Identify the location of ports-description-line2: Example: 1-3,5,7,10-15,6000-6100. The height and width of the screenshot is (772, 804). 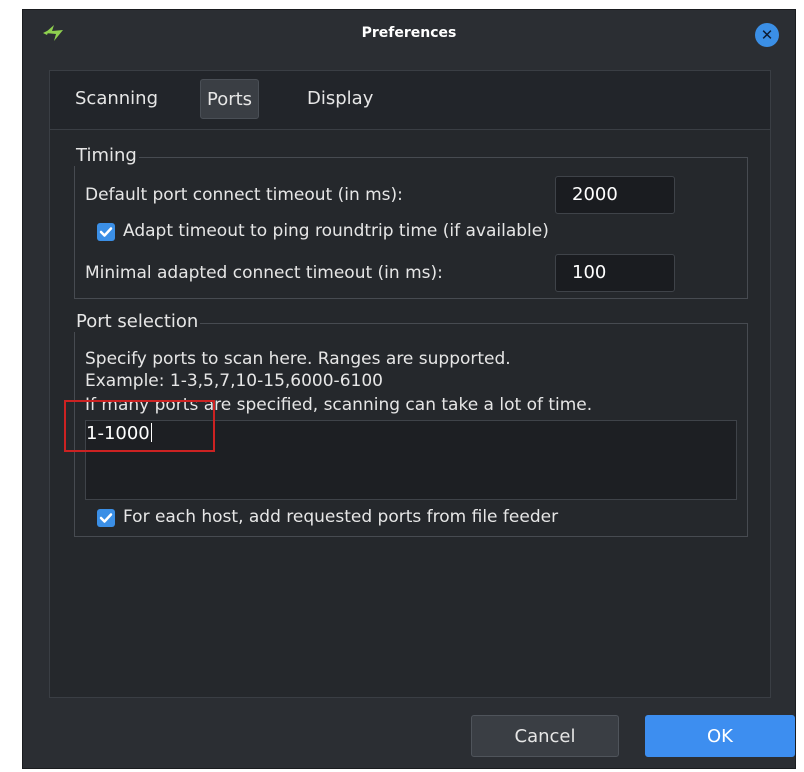
(234, 381).